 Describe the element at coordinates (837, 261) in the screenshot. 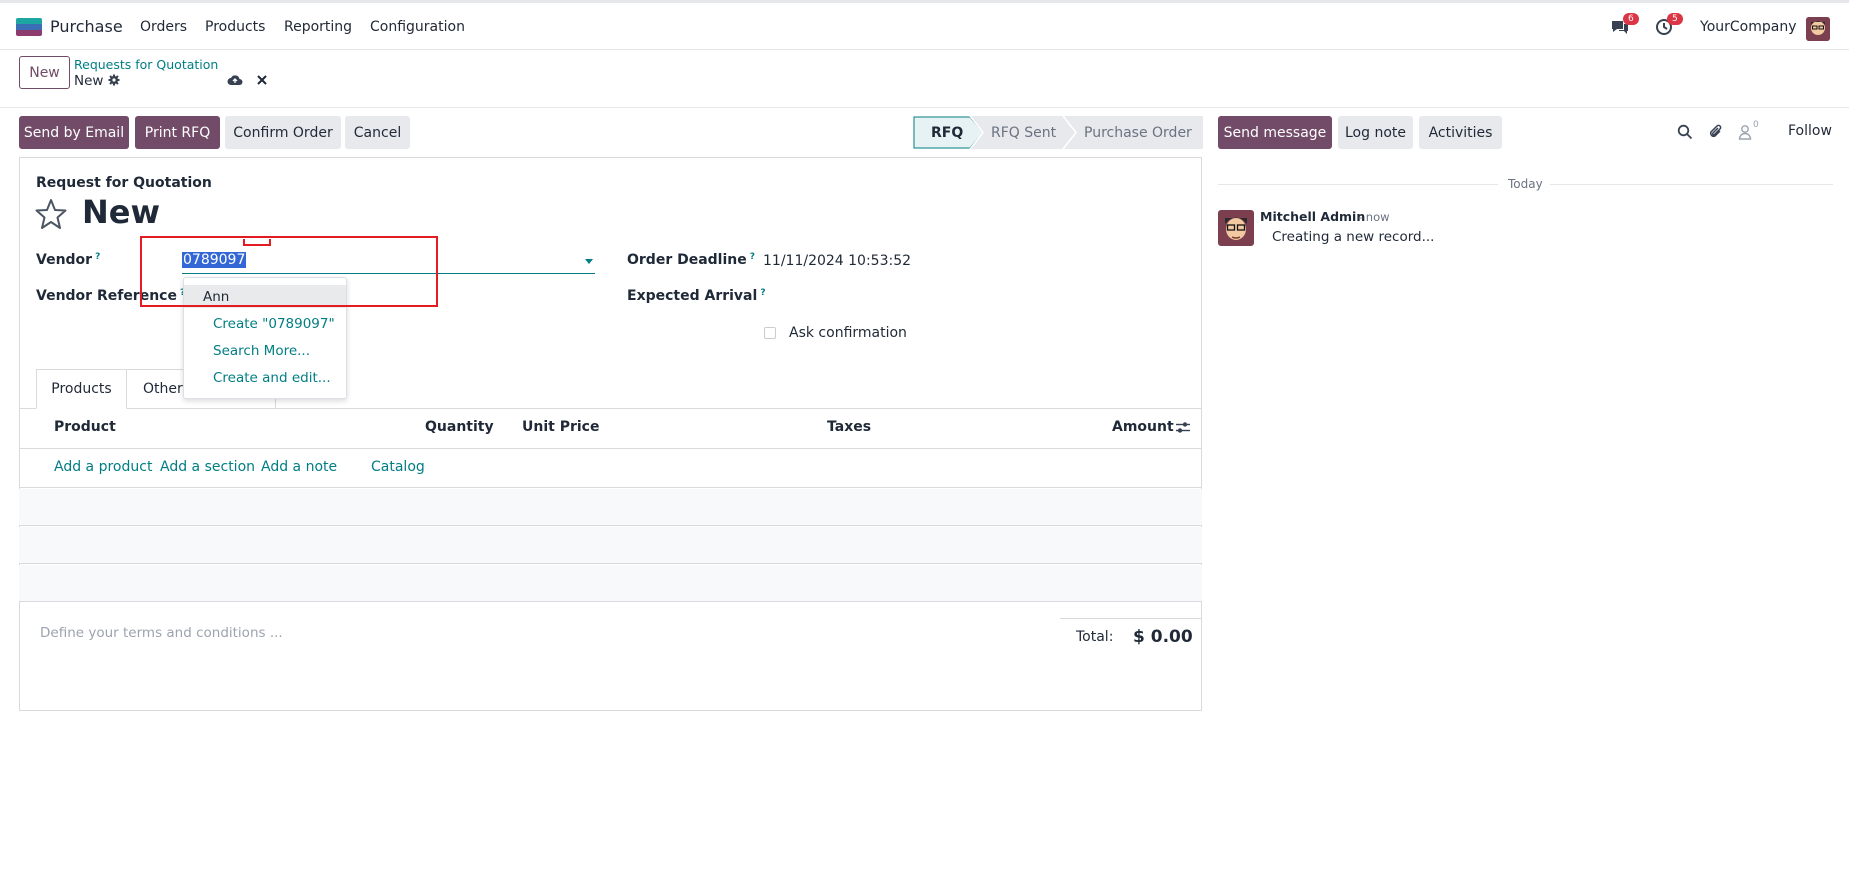

I see `order-deadline-value: 11/11/2024 10:53:52` at that location.